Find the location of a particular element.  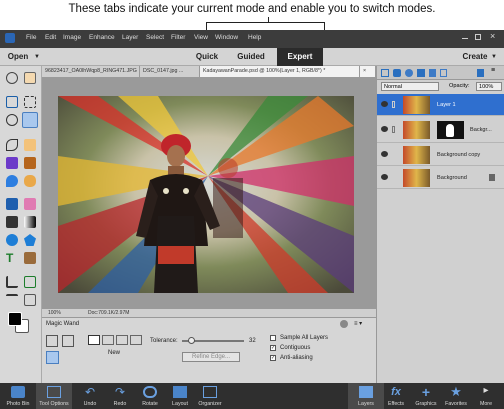

create-button: Create is located at coordinates (475, 57).